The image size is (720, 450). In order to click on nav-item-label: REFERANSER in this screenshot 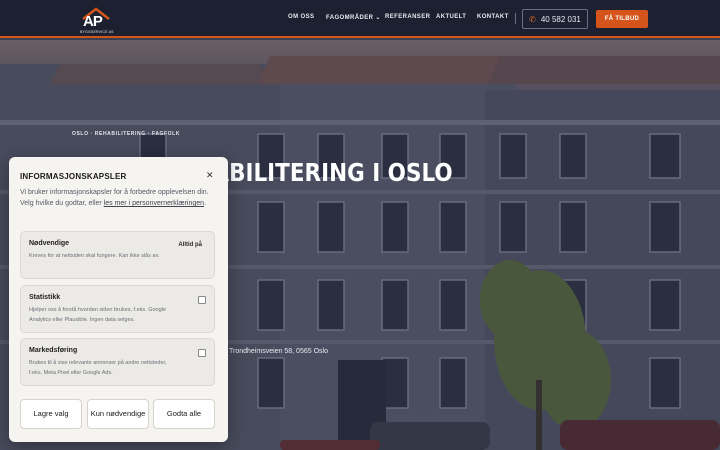, I will do `click(408, 17)`.